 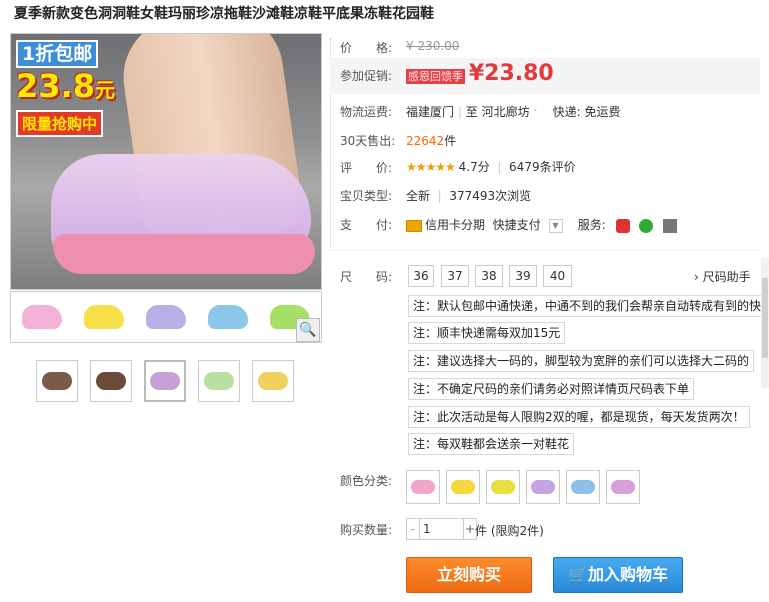 What do you see at coordinates (366, 196) in the screenshot?
I see `type-label: 宝贝类型:` at bounding box center [366, 196].